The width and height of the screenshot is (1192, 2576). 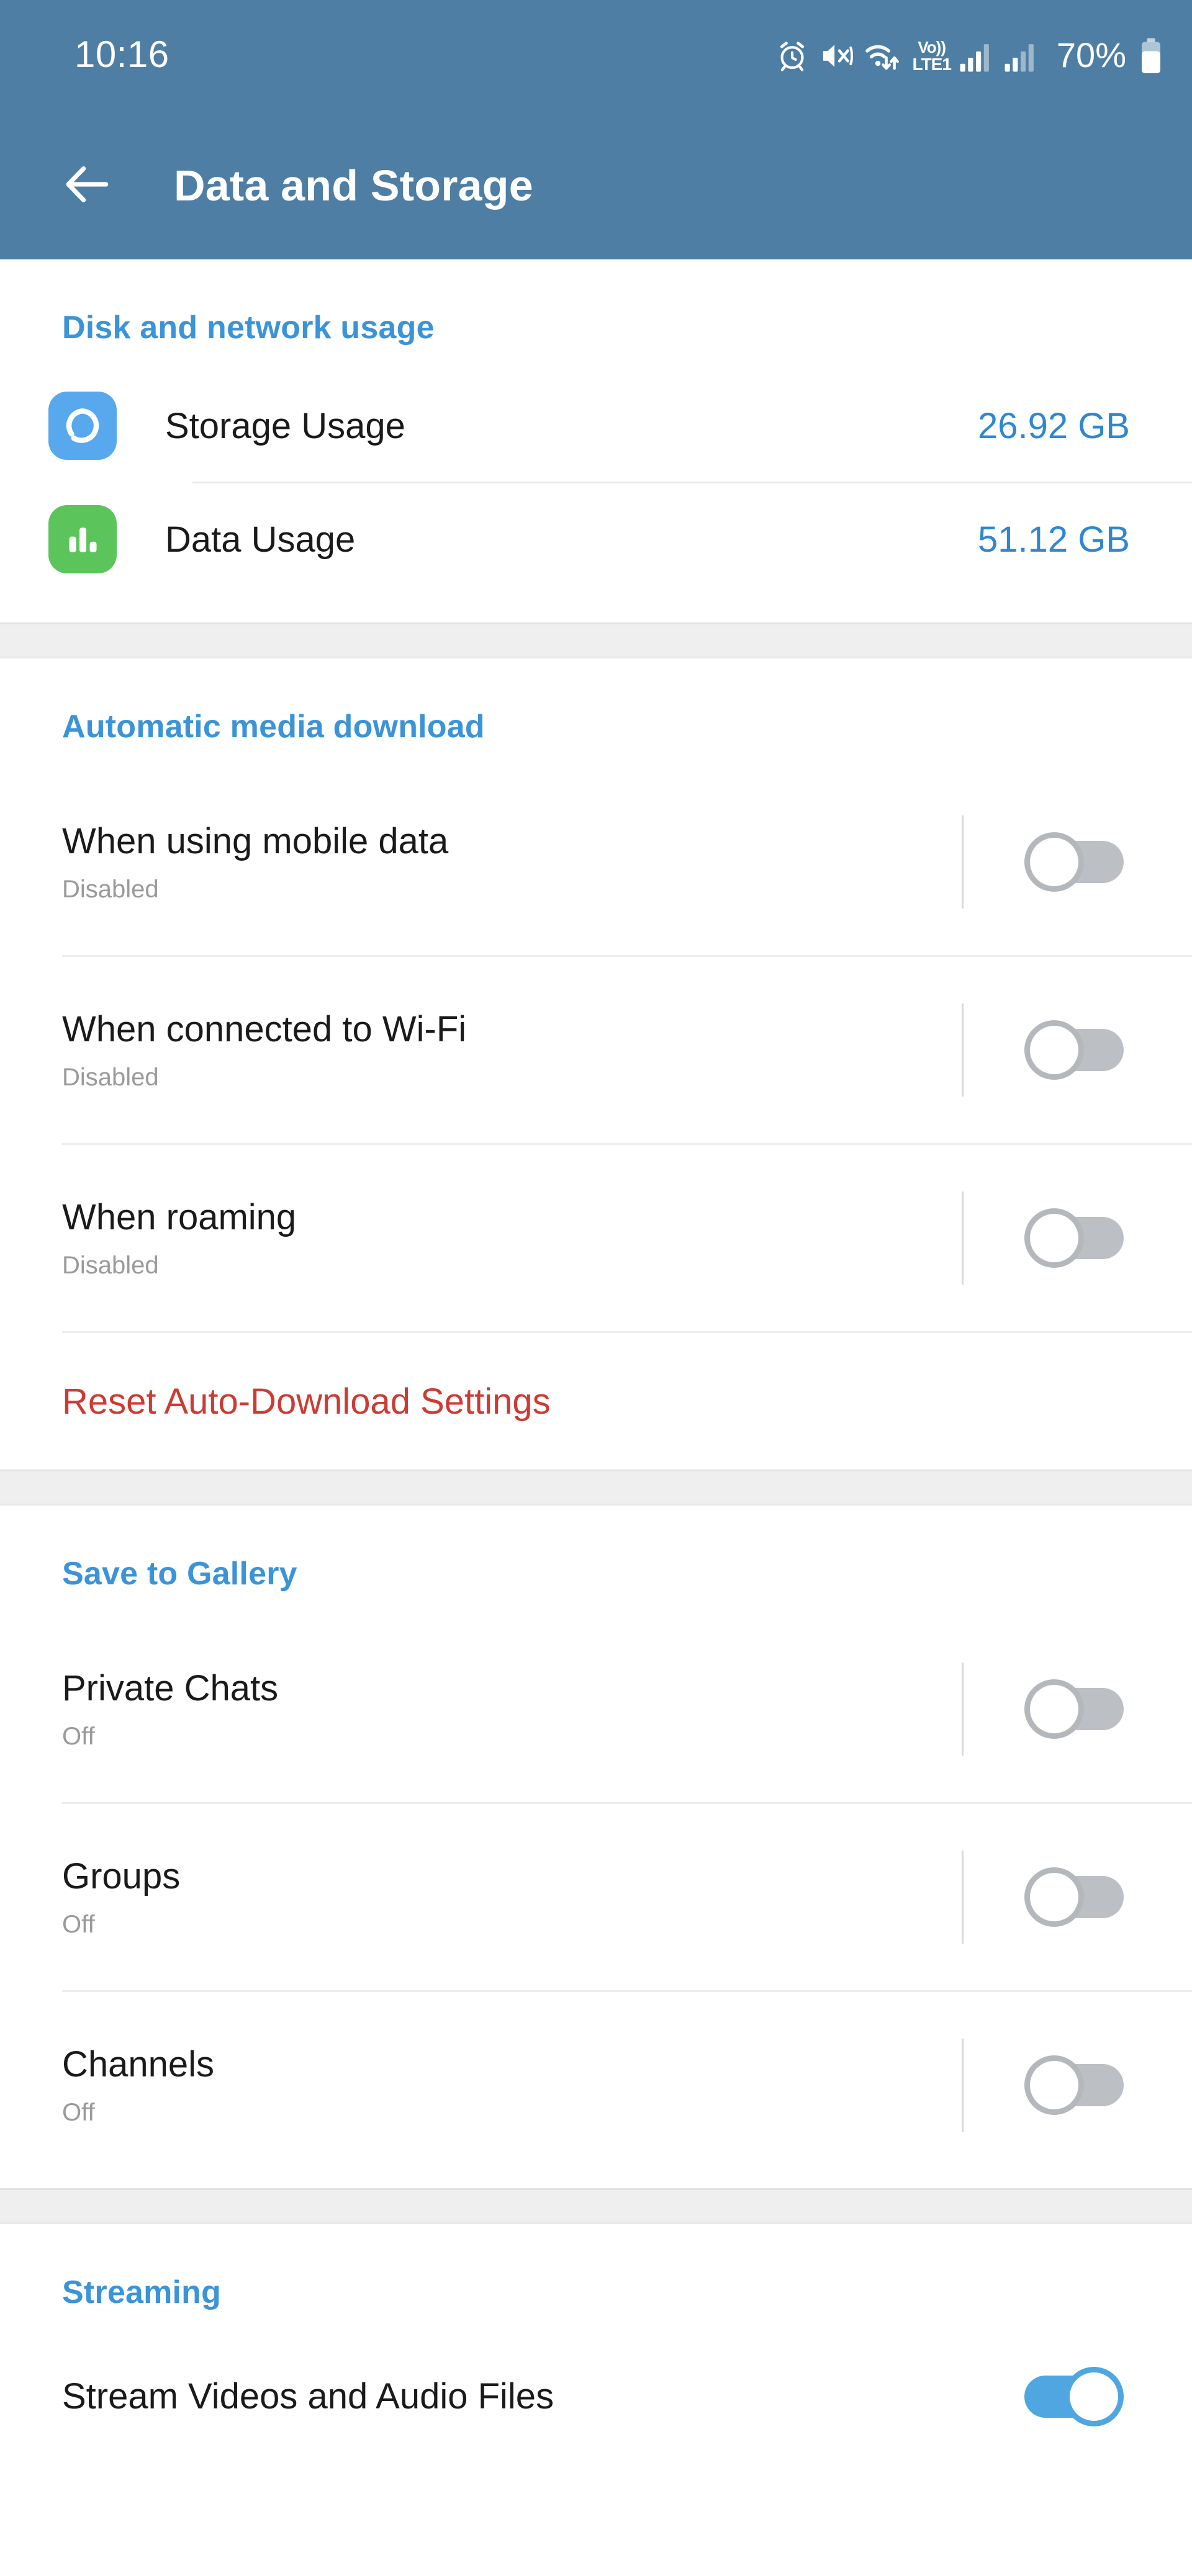 I want to click on section-title-save-to-gallery: Save to Gallery, so click(x=179, y=1574).